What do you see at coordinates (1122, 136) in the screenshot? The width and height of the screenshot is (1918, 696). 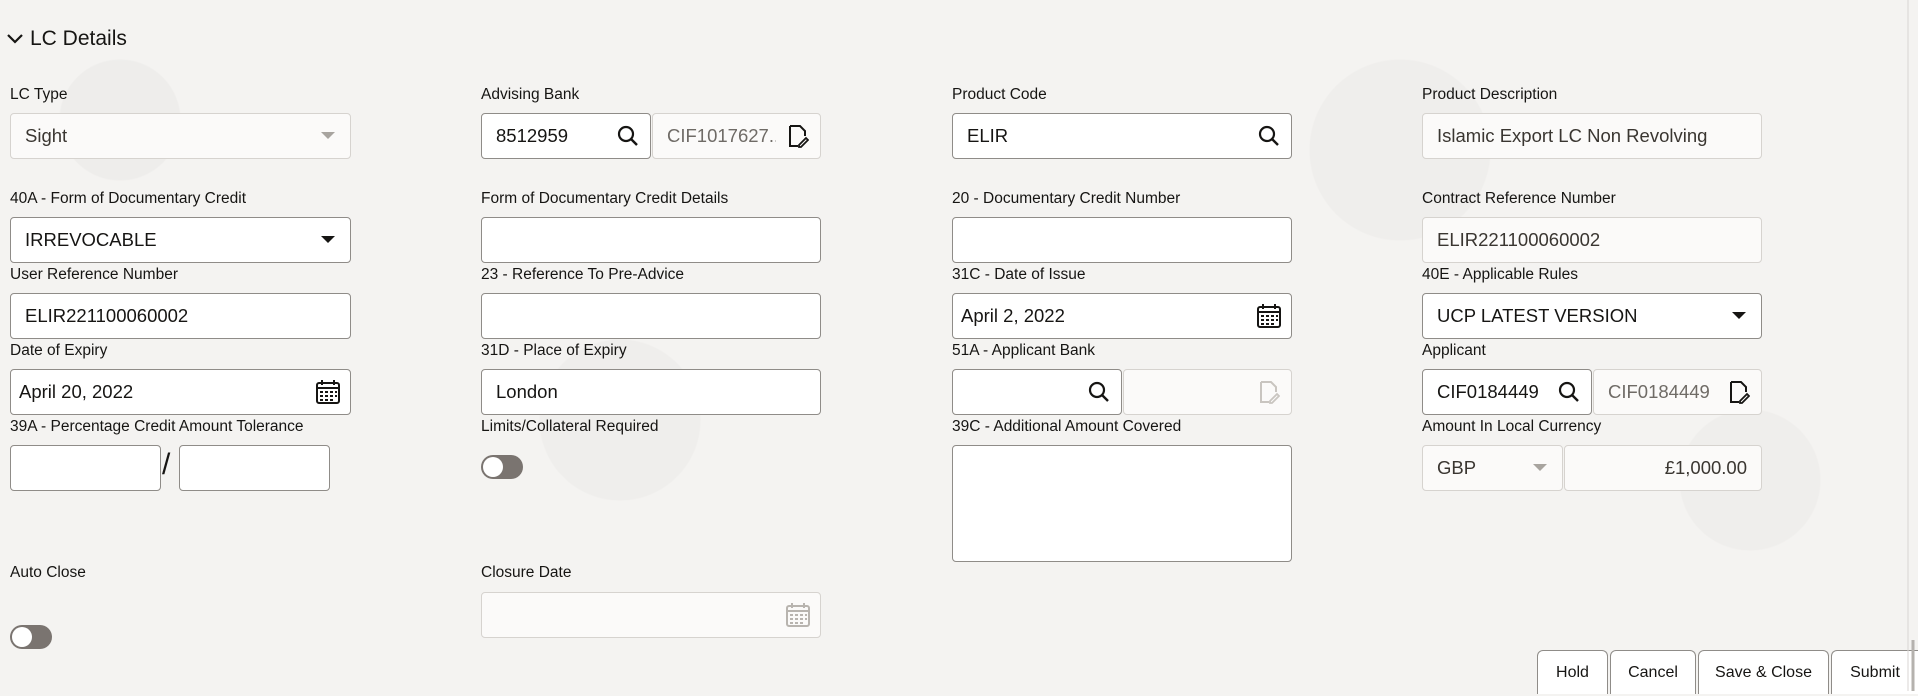 I see `product-code-input: ELIR` at bounding box center [1122, 136].